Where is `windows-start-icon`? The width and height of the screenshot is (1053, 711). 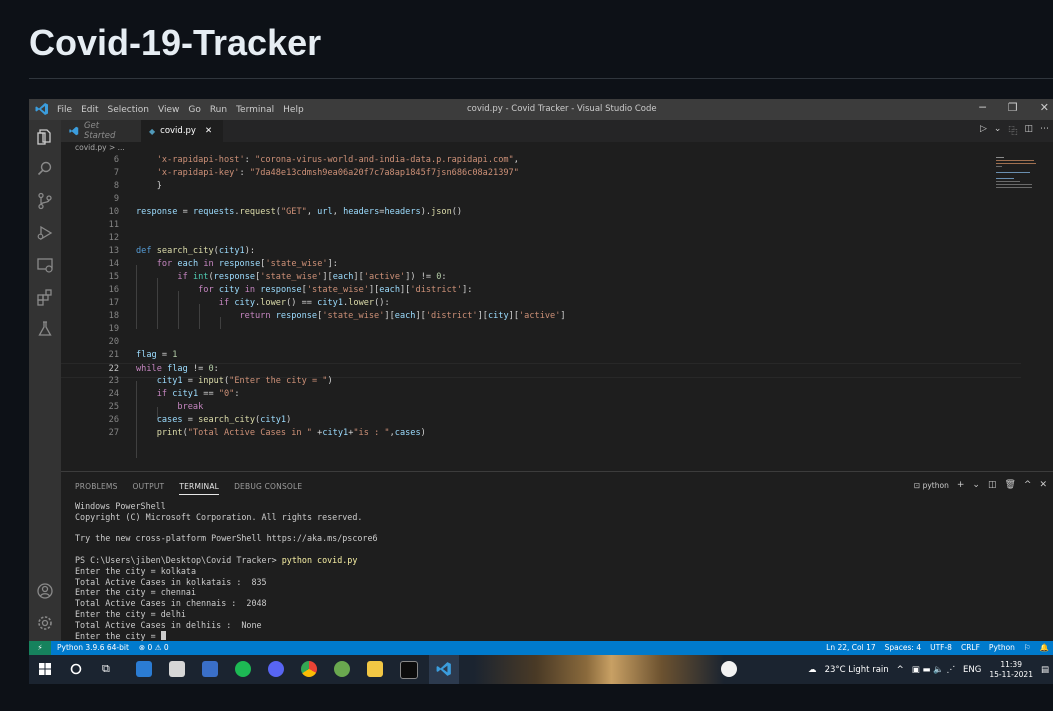 windows-start-icon is located at coordinates (45, 669).